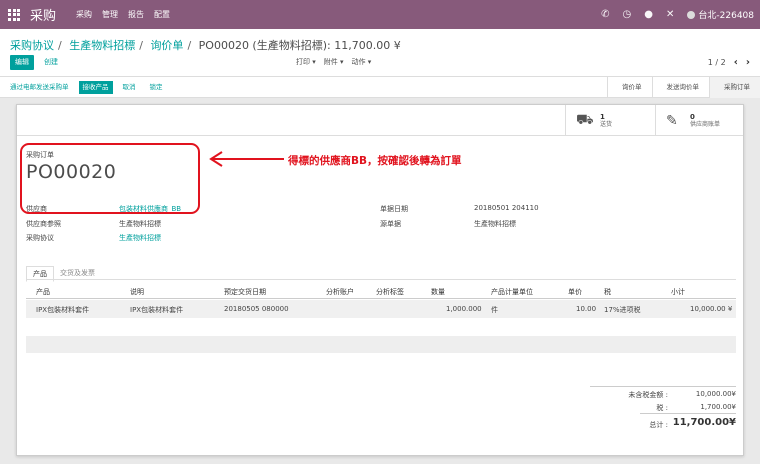 This screenshot has width=760, height=464. I want to click on col-analytic-account: 分析账户, so click(340, 292).